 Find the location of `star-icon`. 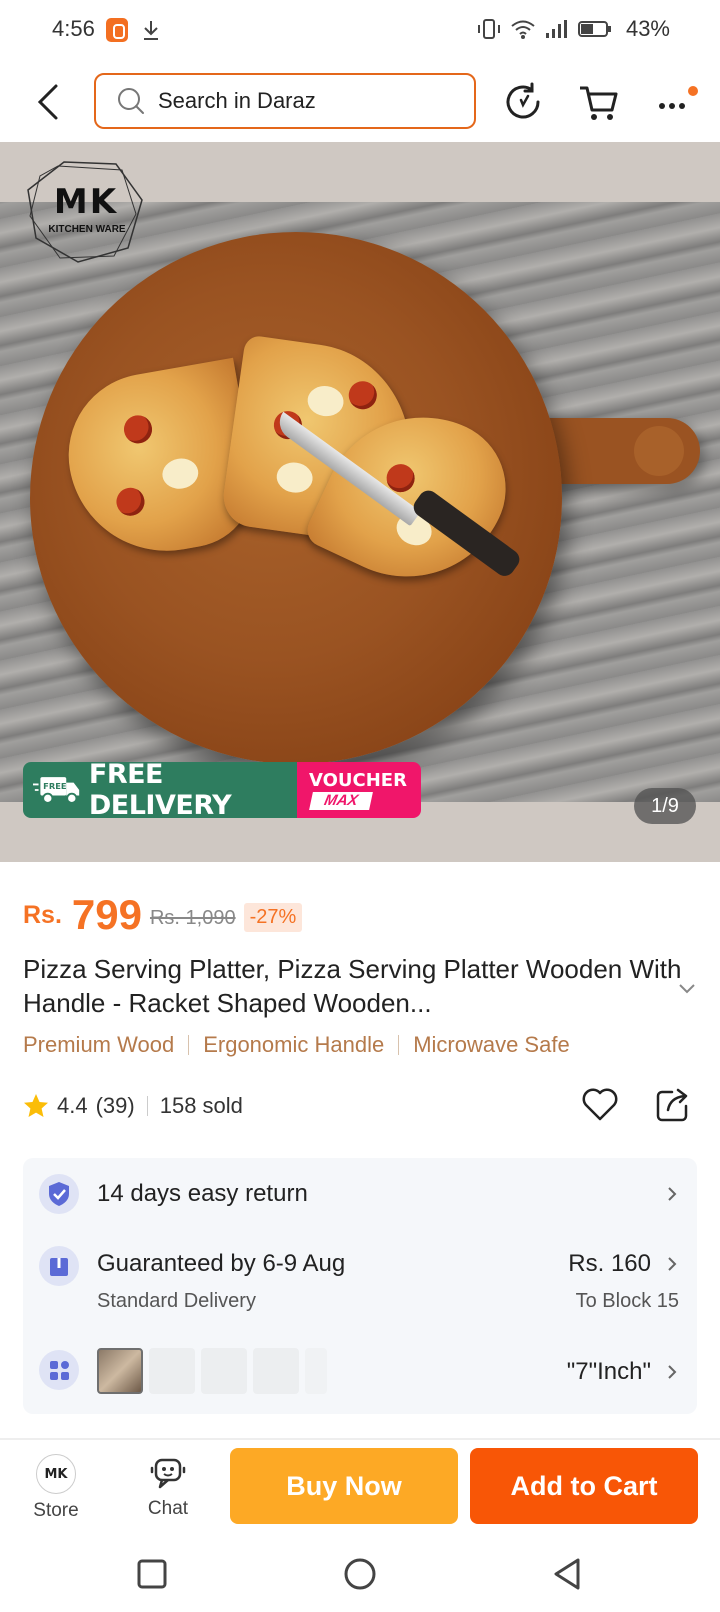

star-icon is located at coordinates (36, 1105).